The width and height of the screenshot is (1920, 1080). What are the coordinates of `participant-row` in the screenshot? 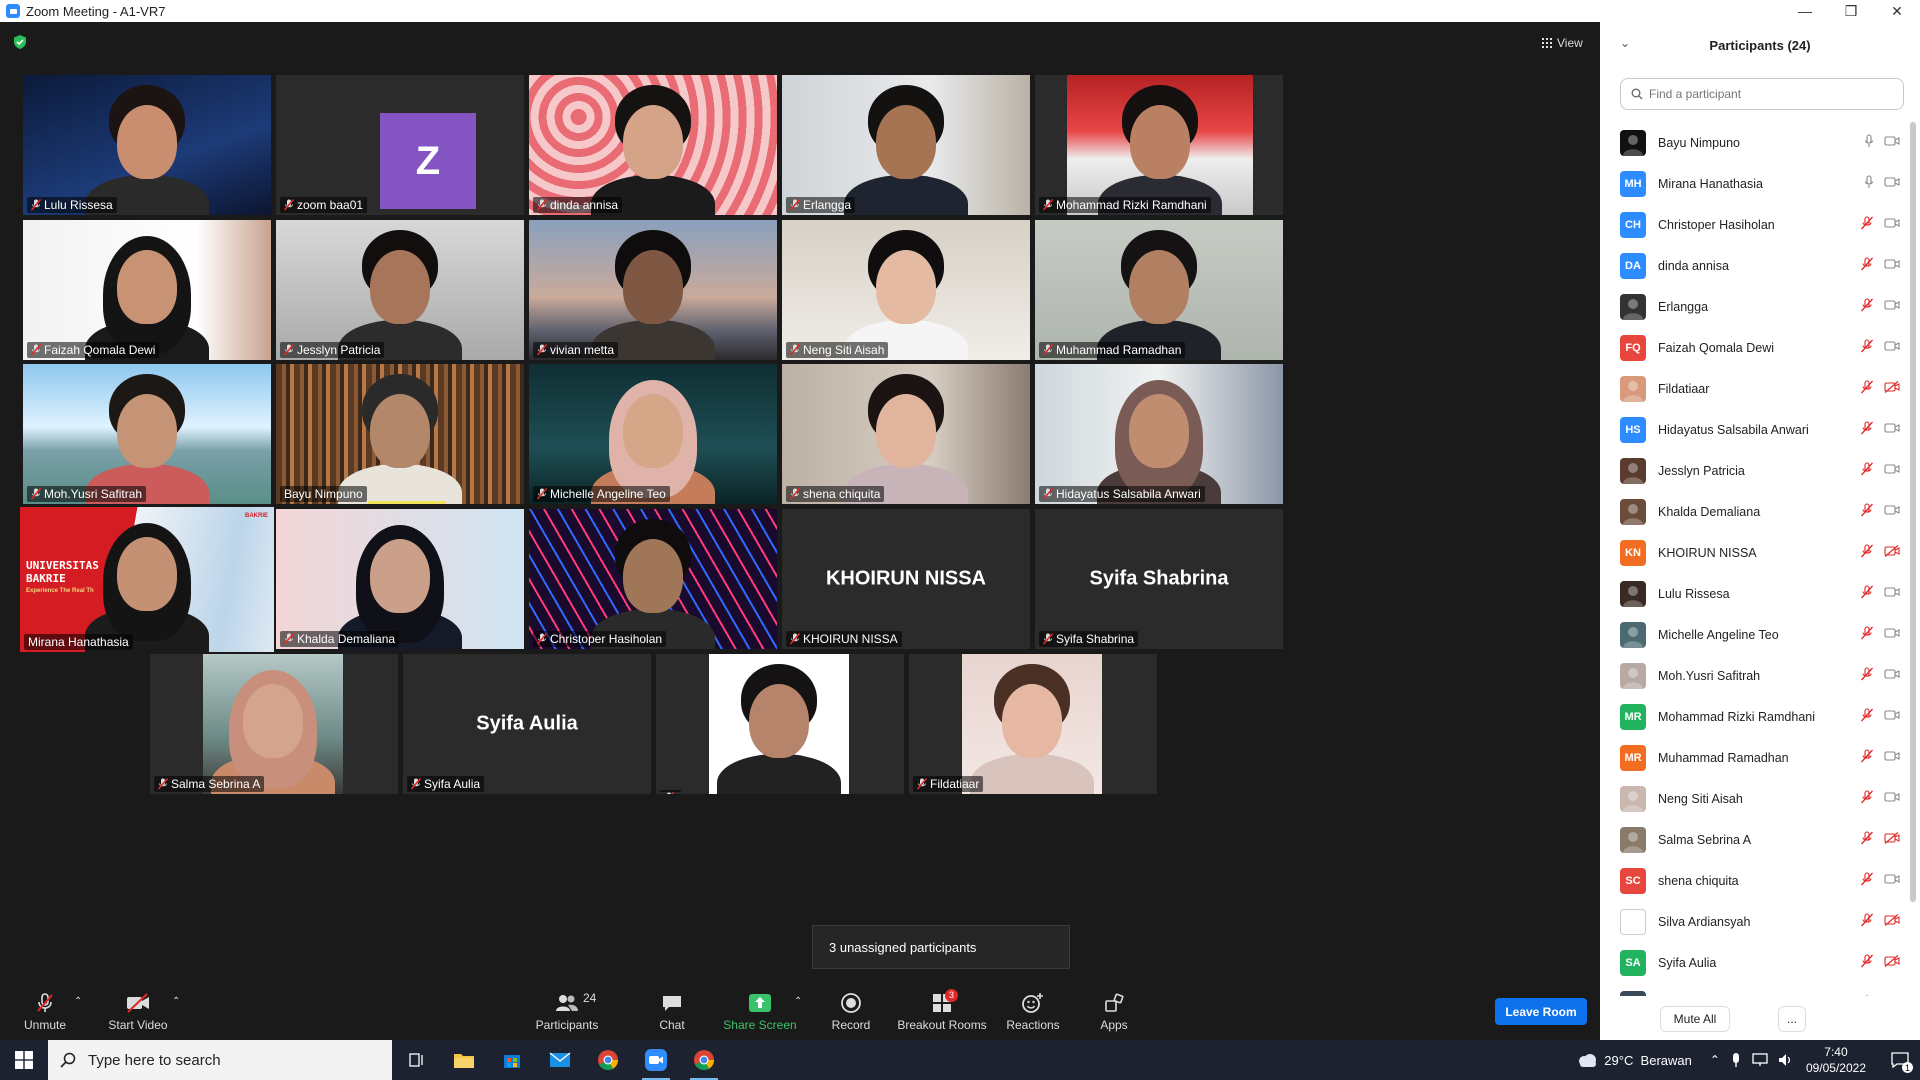 It's located at (1754, 989).